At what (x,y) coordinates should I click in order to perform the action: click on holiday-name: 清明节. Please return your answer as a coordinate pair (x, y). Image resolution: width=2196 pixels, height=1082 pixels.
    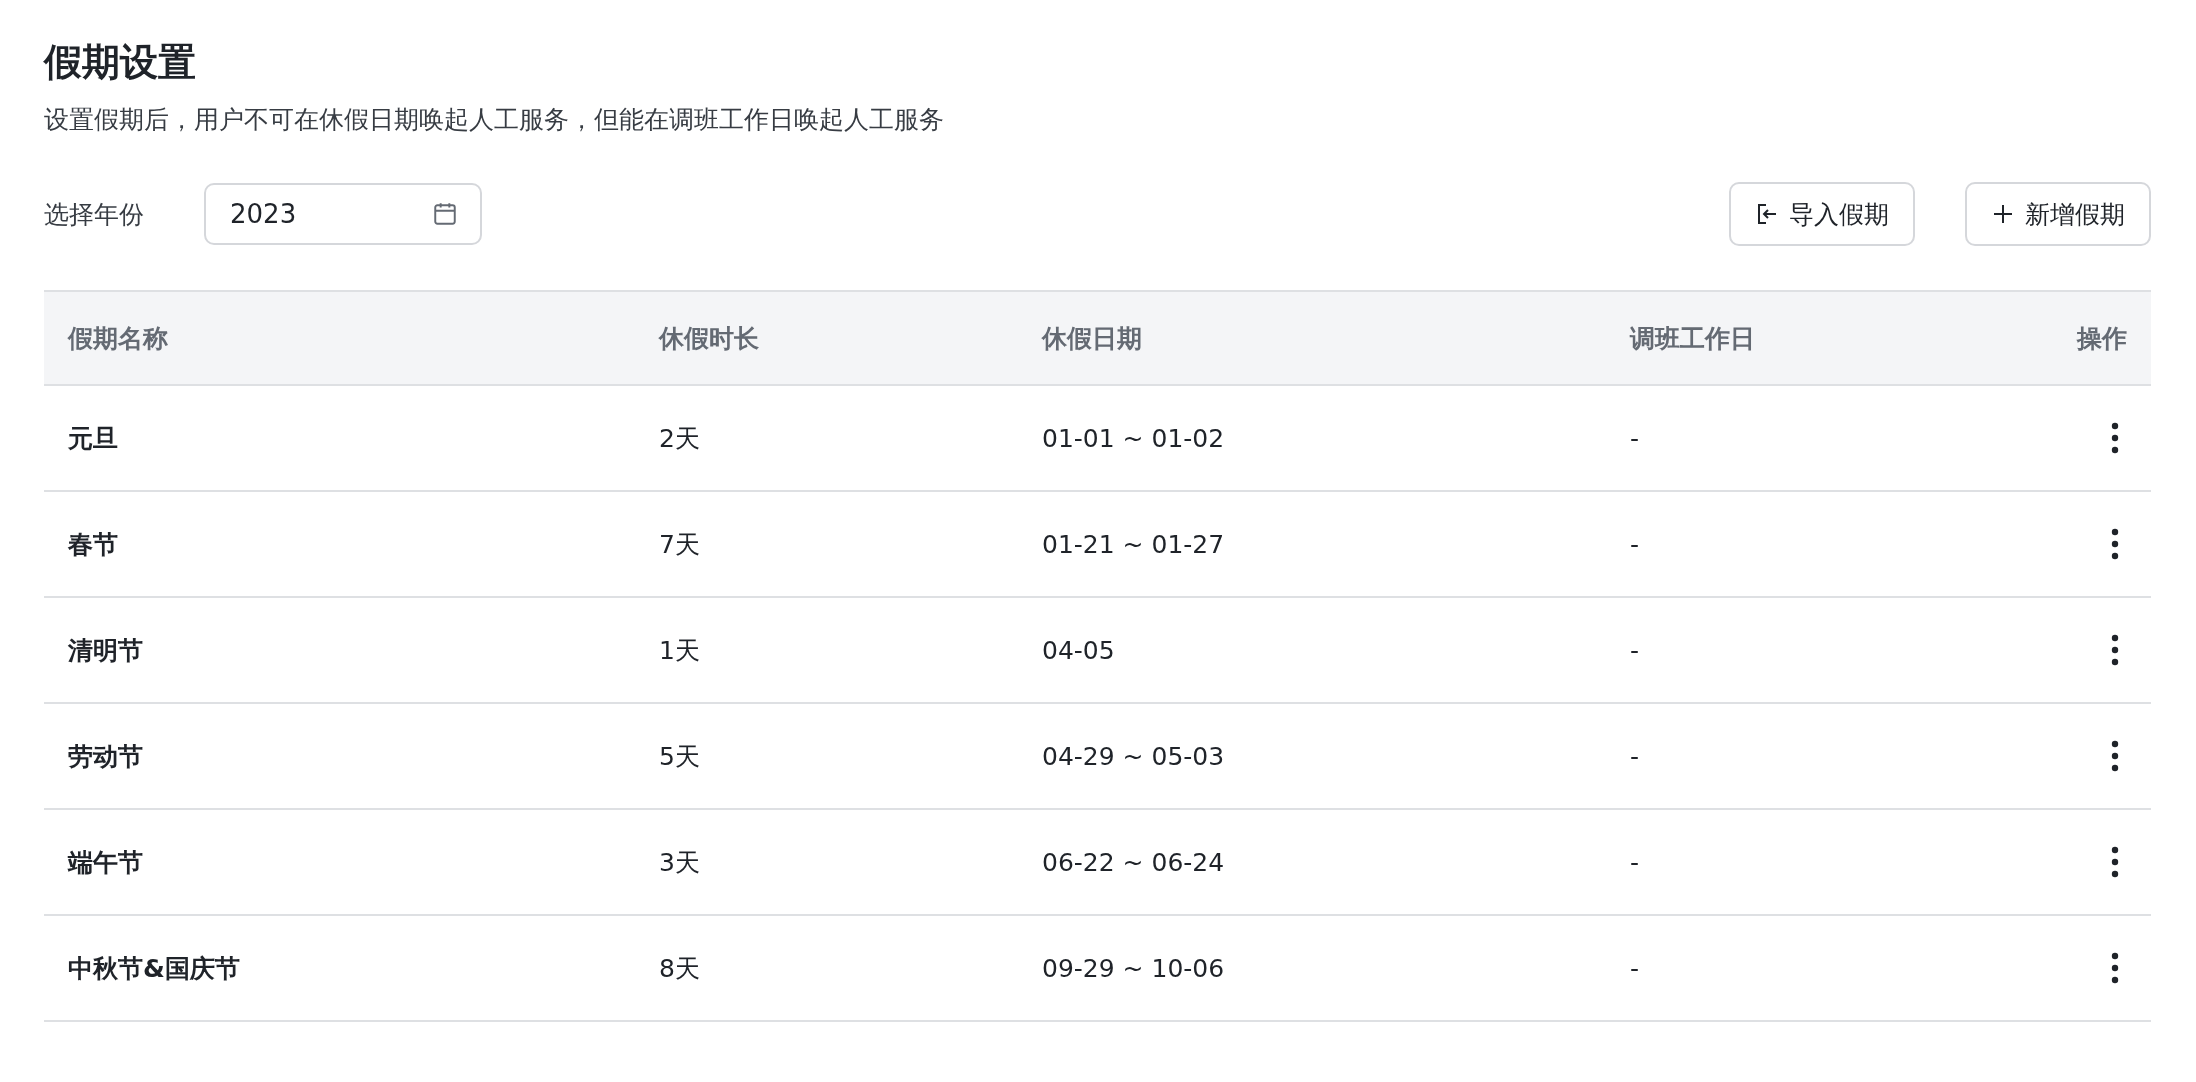
    Looking at the image, I should click on (105, 650).